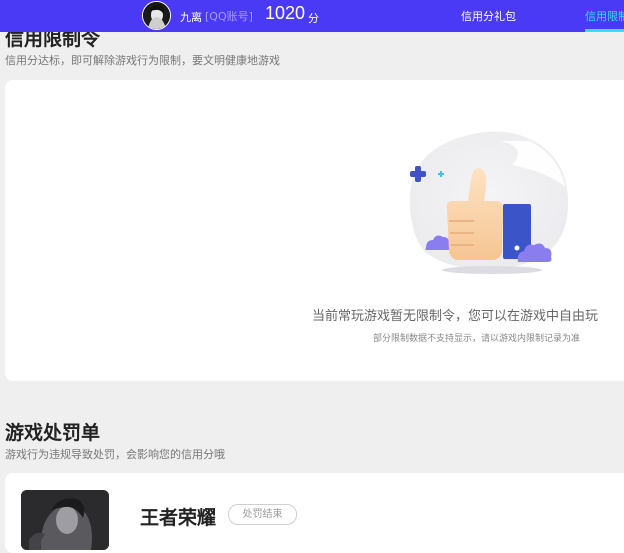 The image size is (624, 553). What do you see at coordinates (229, 16) in the screenshot?
I see `account-type-label: [QQ账号]` at bounding box center [229, 16].